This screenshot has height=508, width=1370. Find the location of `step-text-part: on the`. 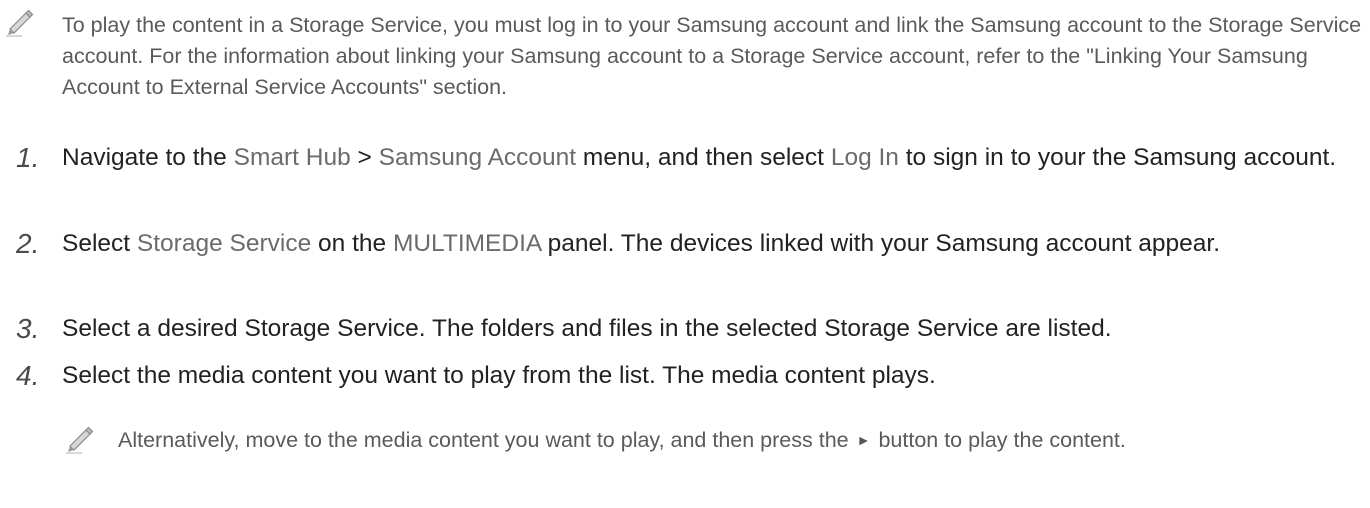

step-text-part: on the is located at coordinates (352, 243).